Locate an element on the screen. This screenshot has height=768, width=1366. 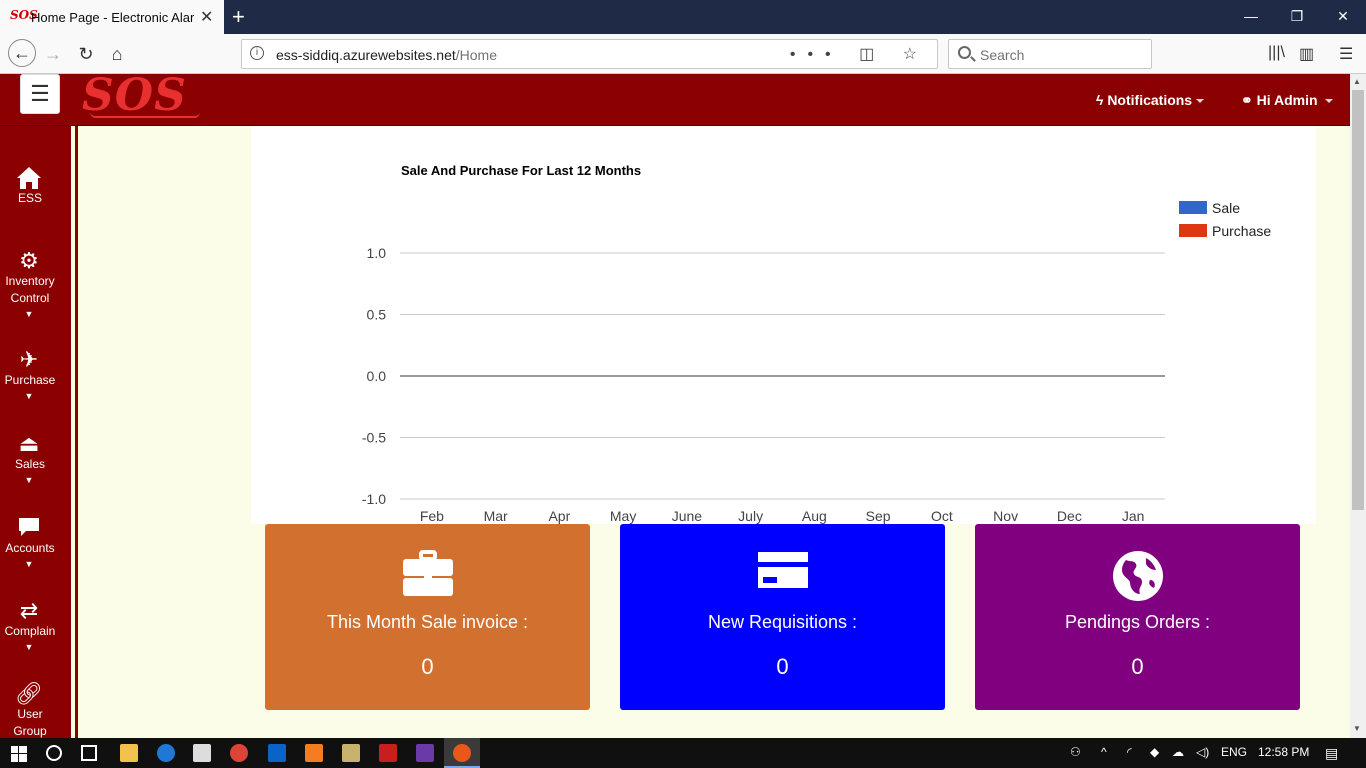
sale-invoice-card: This Month Sale invoice : 0 is located at coordinates (427, 617).